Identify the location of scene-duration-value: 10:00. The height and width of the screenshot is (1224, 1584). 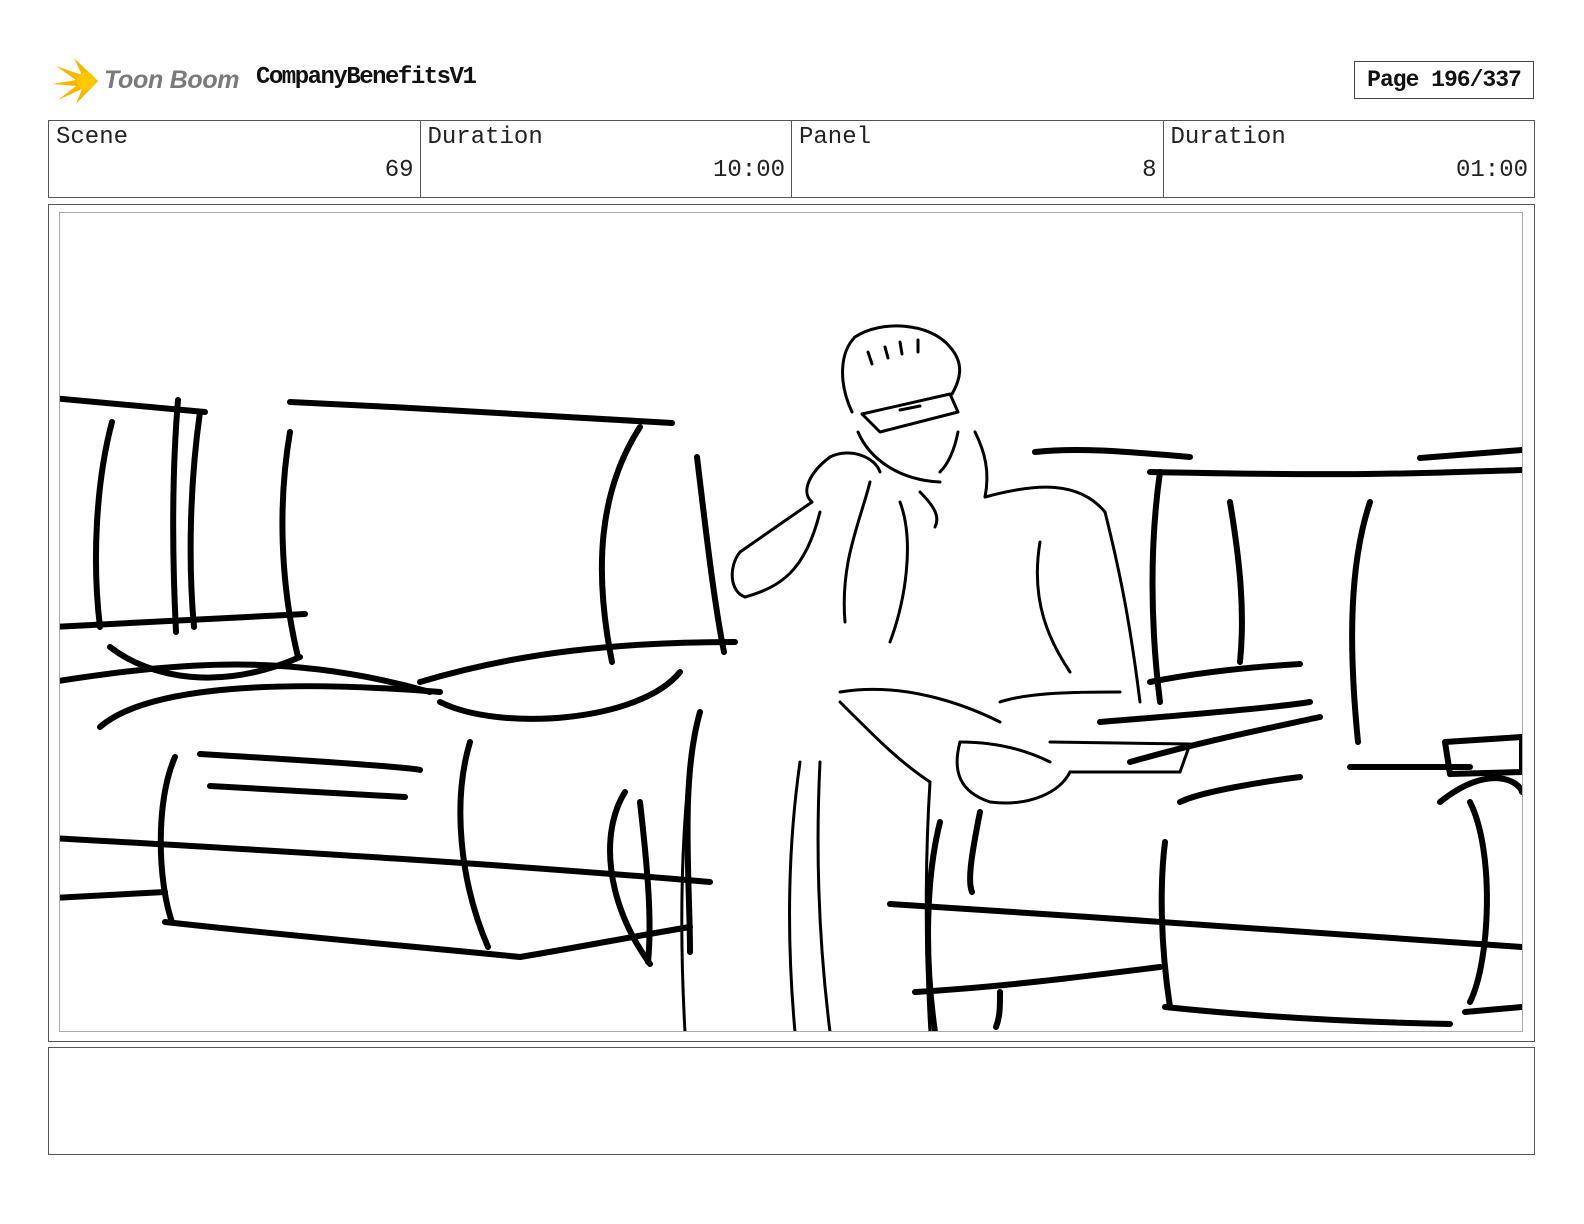
(748, 170).